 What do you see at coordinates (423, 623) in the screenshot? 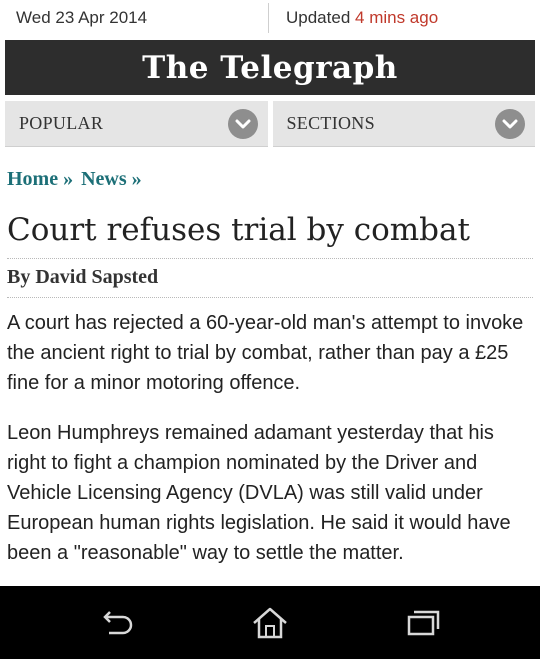
I see `recent-apps-icon` at bounding box center [423, 623].